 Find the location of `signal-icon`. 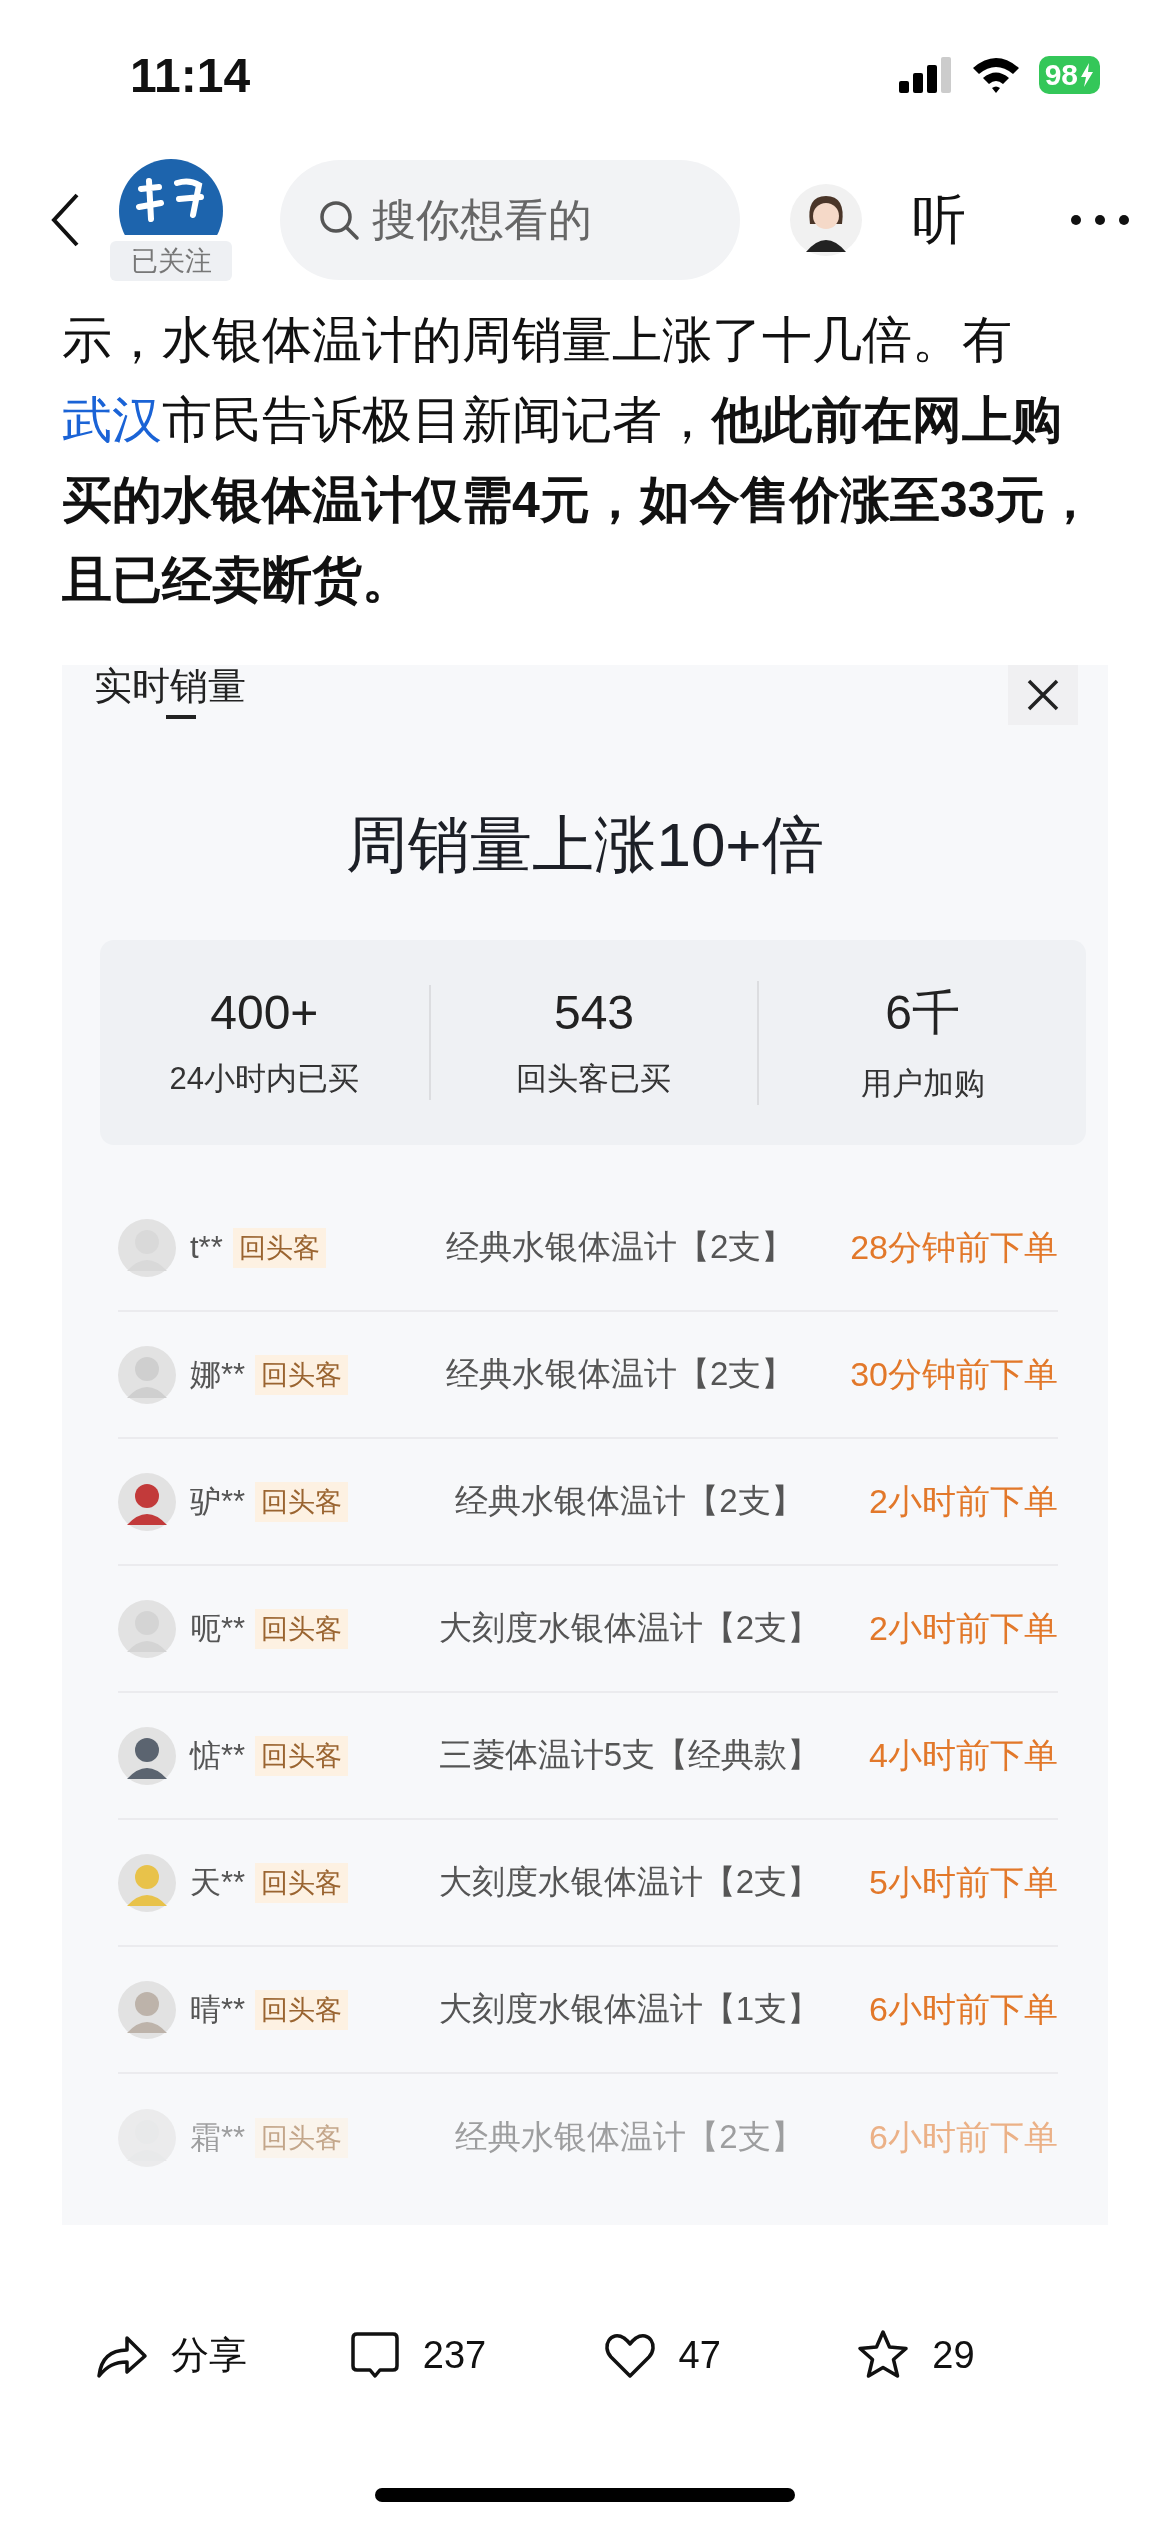

signal-icon is located at coordinates (925, 75).